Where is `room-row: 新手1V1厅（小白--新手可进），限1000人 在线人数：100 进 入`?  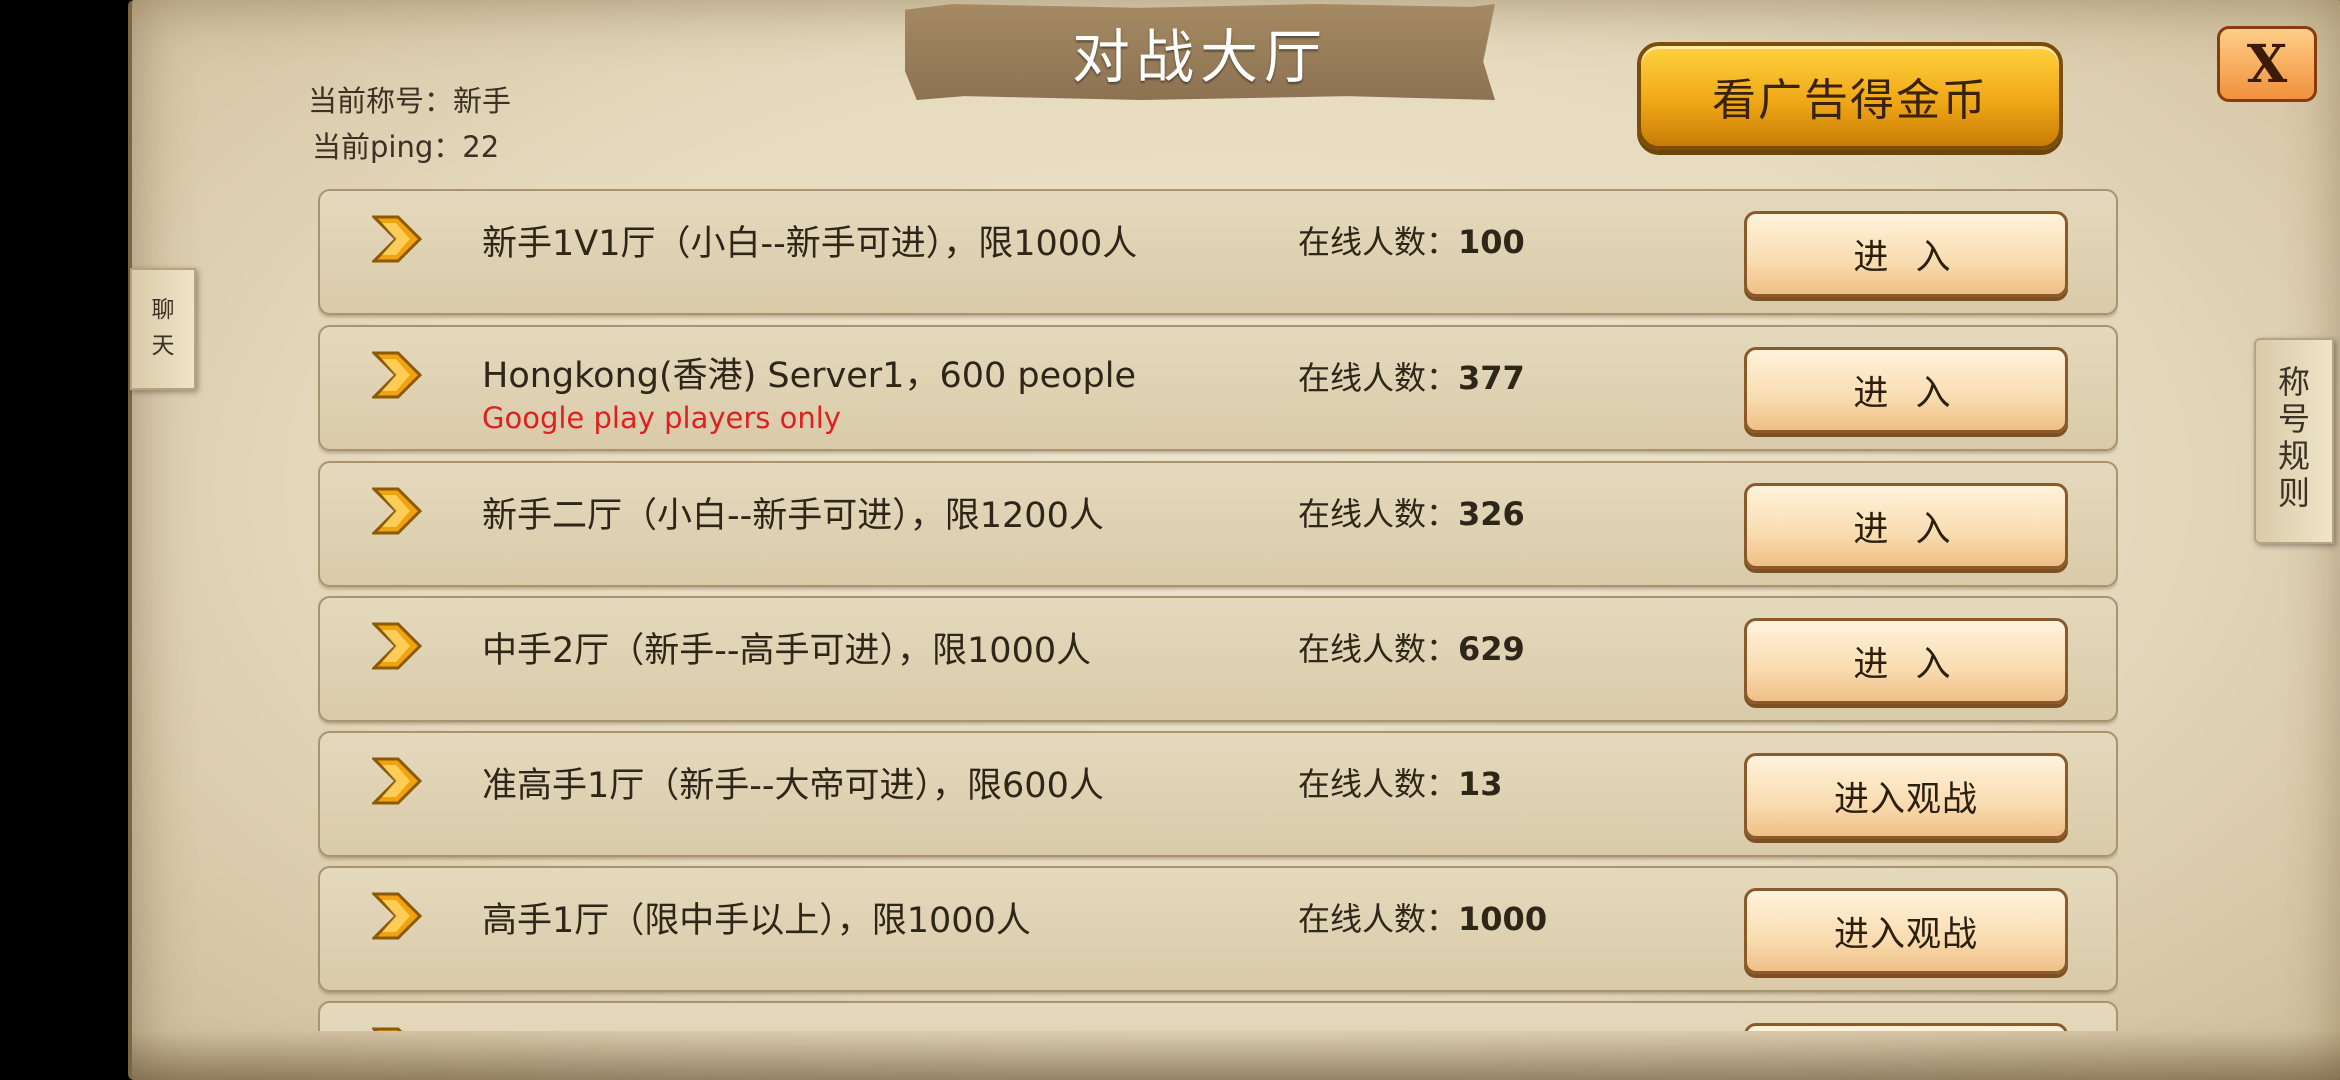 room-row: 新手1V1厅（小白--新手可进），限1000人 在线人数：100 进 入 is located at coordinates (1218, 252).